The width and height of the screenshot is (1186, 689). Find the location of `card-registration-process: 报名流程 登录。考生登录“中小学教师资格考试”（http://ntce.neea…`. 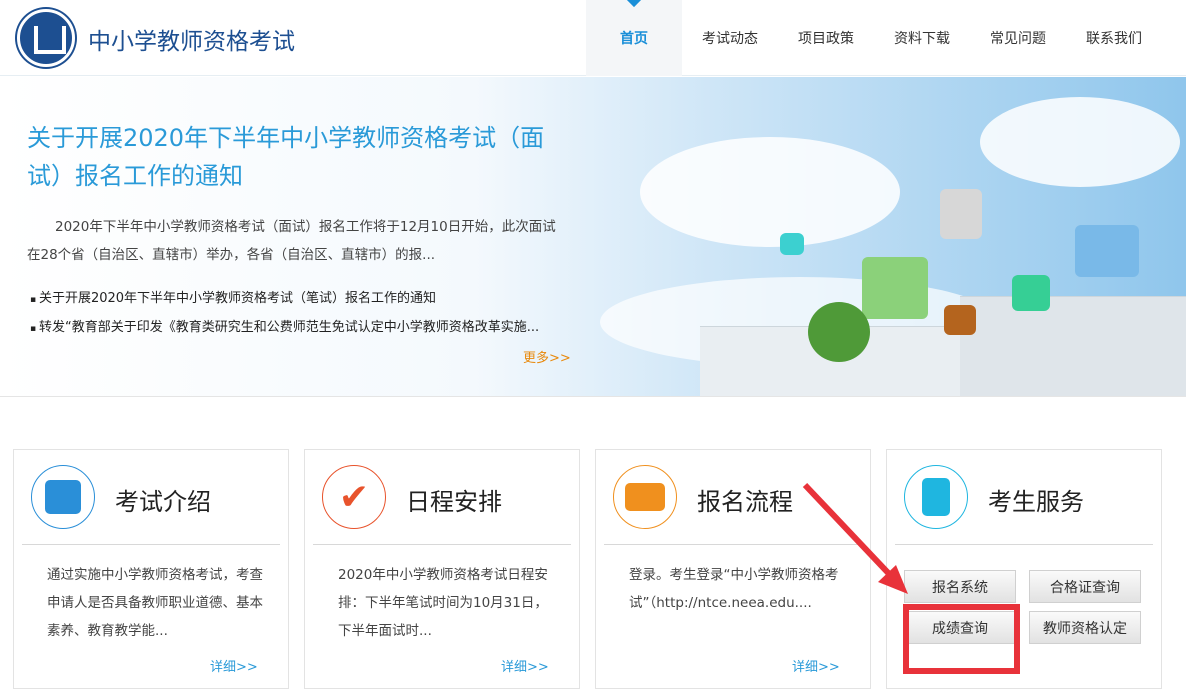

card-registration-process: 报名流程 登录。考生登录“中小学教师资格考试”（http://ntce.neea… is located at coordinates (733, 569).